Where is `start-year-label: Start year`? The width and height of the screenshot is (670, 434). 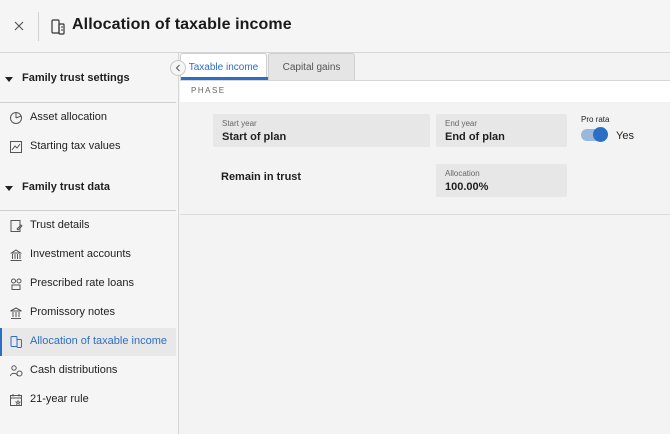 start-year-label: Start year is located at coordinates (239, 123).